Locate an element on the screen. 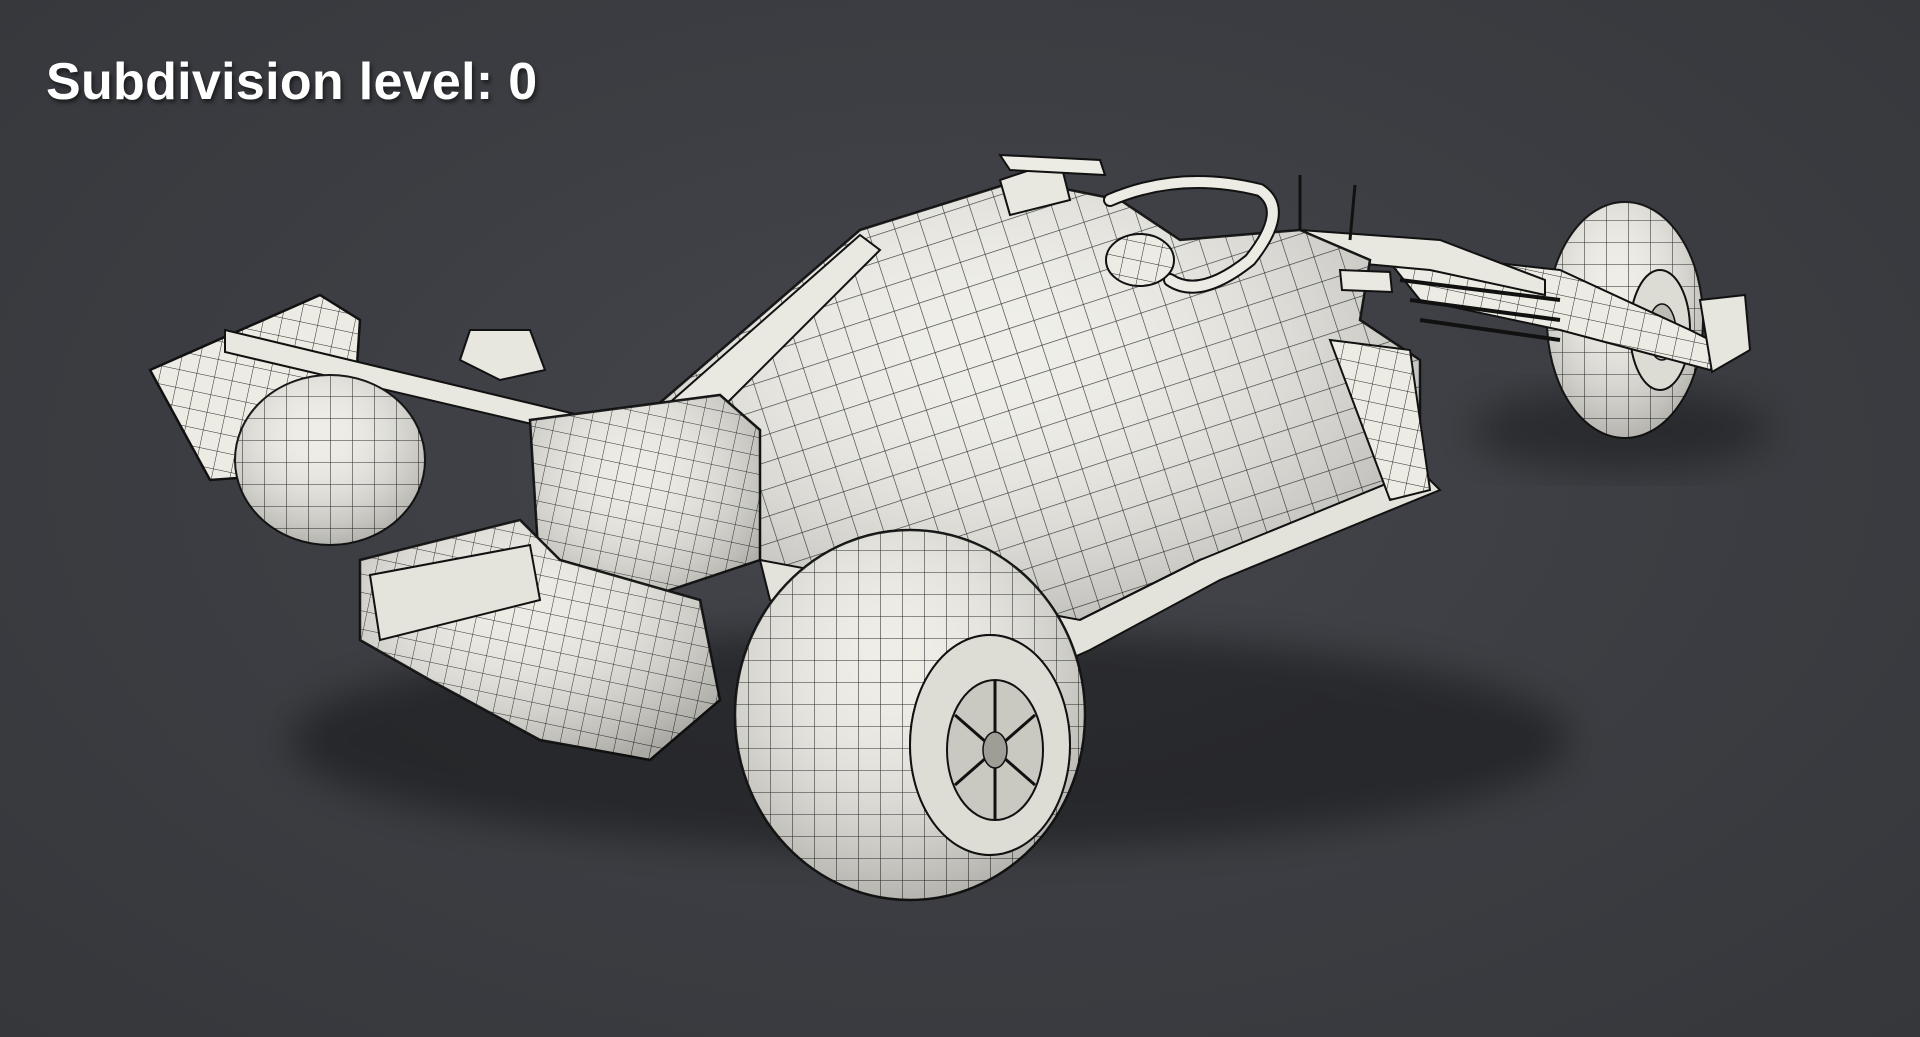 Image resolution: width=1920 pixels, height=1037 pixels. subdivision-level-label: Subdivision level: 0 is located at coordinates (292, 82).